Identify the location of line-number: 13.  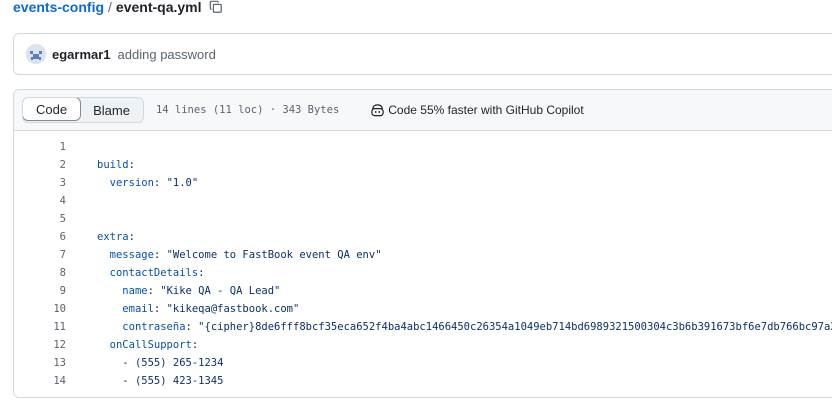
(40, 363).